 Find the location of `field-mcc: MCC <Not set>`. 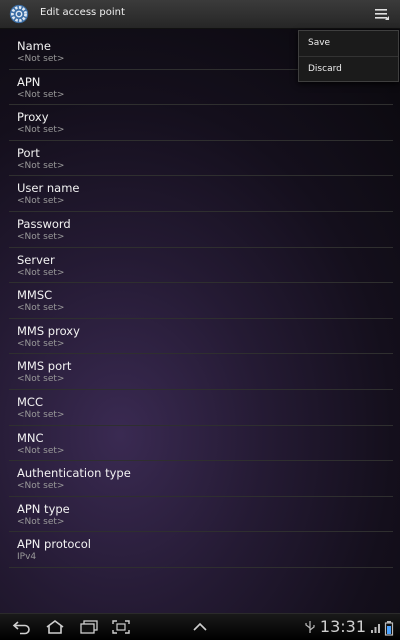

field-mcc: MCC <Not set> is located at coordinates (201, 408).